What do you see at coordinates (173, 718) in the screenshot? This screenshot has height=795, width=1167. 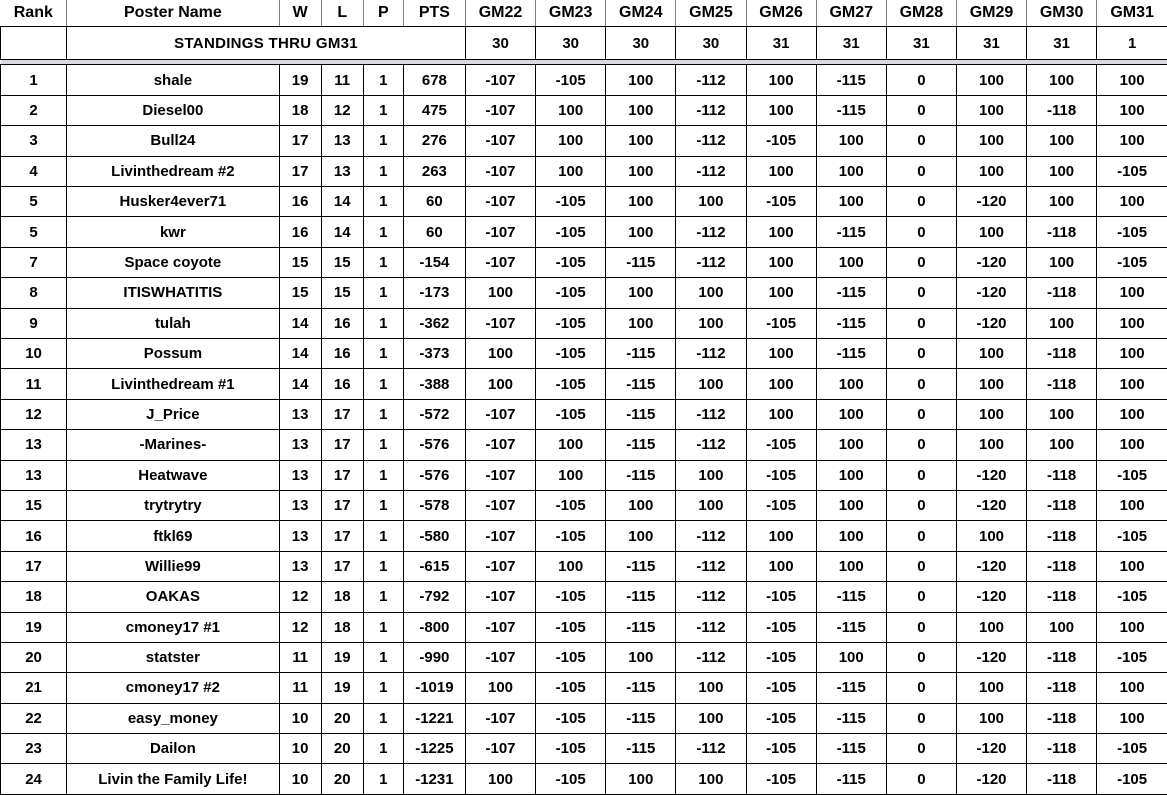 I see `cell-poster-name: easy_money` at bounding box center [173, 718].